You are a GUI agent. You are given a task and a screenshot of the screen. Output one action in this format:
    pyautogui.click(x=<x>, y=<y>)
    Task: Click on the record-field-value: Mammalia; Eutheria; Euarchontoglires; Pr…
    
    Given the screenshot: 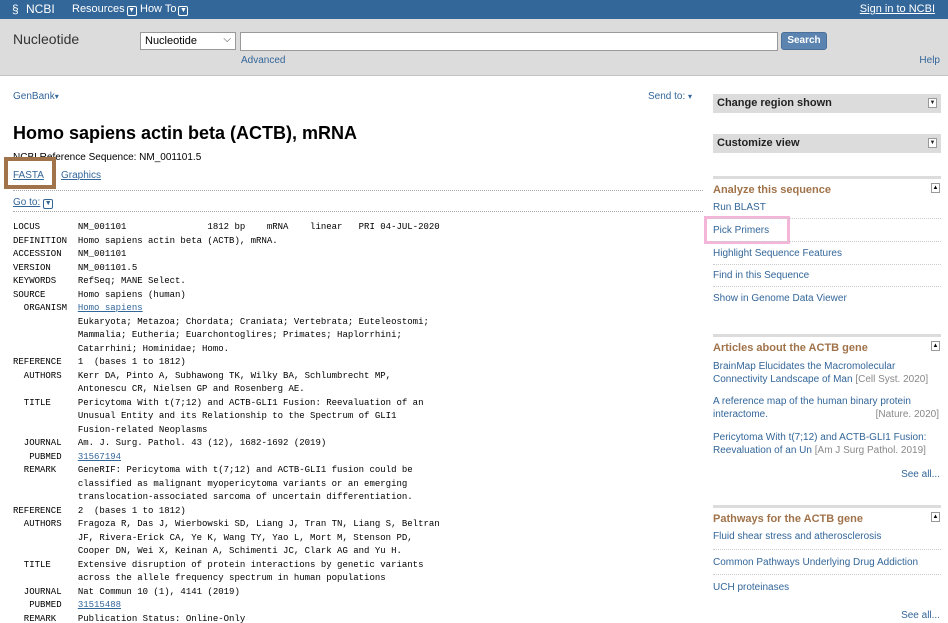 What is the action you would take?
    pyautogui.click(x=239, y=335)
    